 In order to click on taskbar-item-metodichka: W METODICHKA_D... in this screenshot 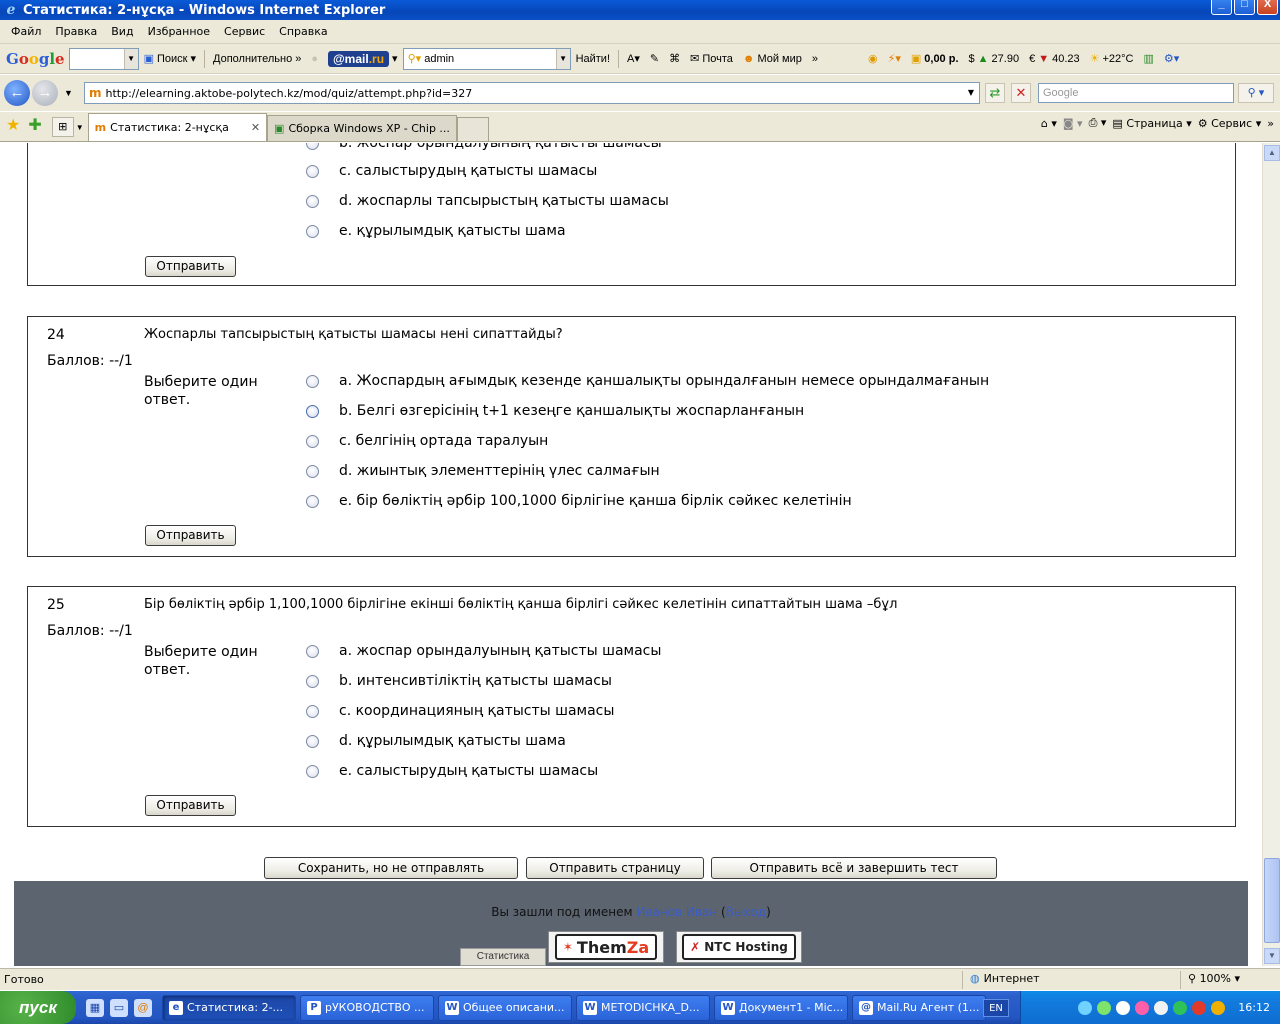, I will do `click(643, 1007)`.